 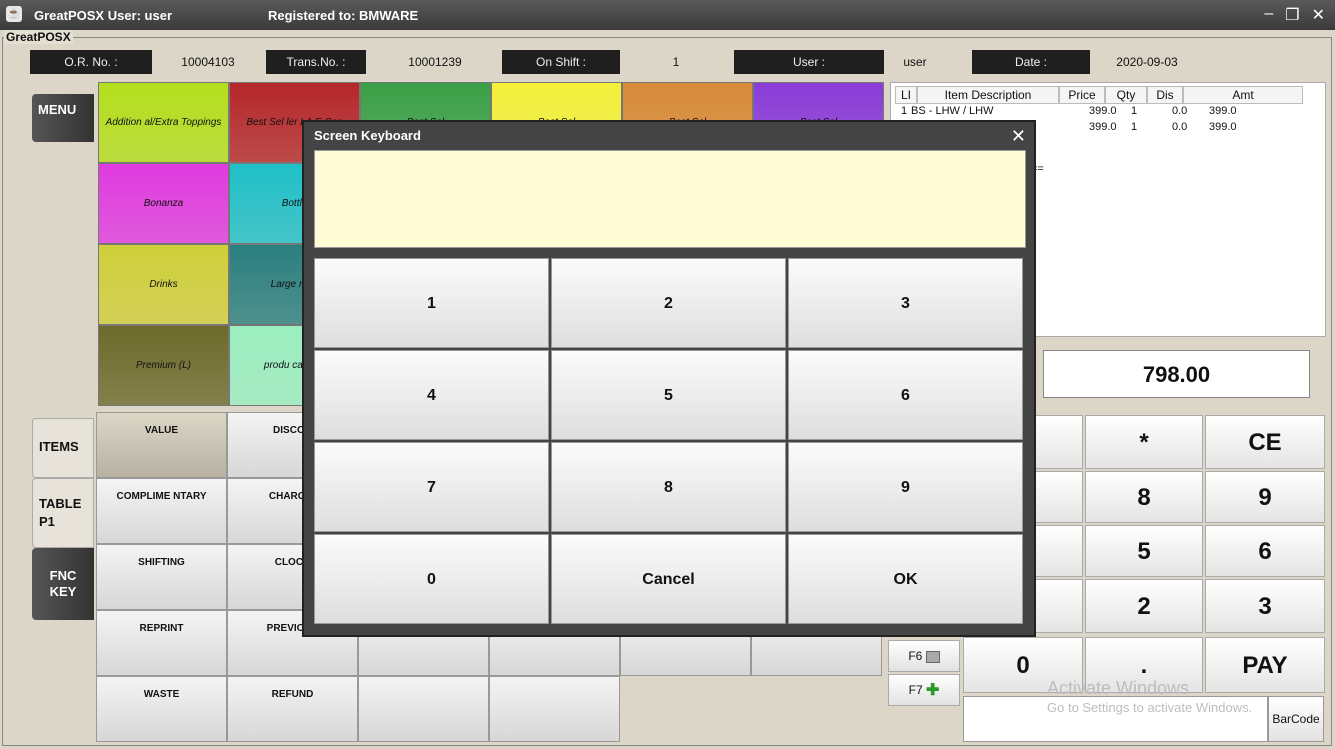 What do you see at coordinates (1296, 719) in the screenshot?
I see `barcode-button: BarCode` at bounding box center [1296, 719].